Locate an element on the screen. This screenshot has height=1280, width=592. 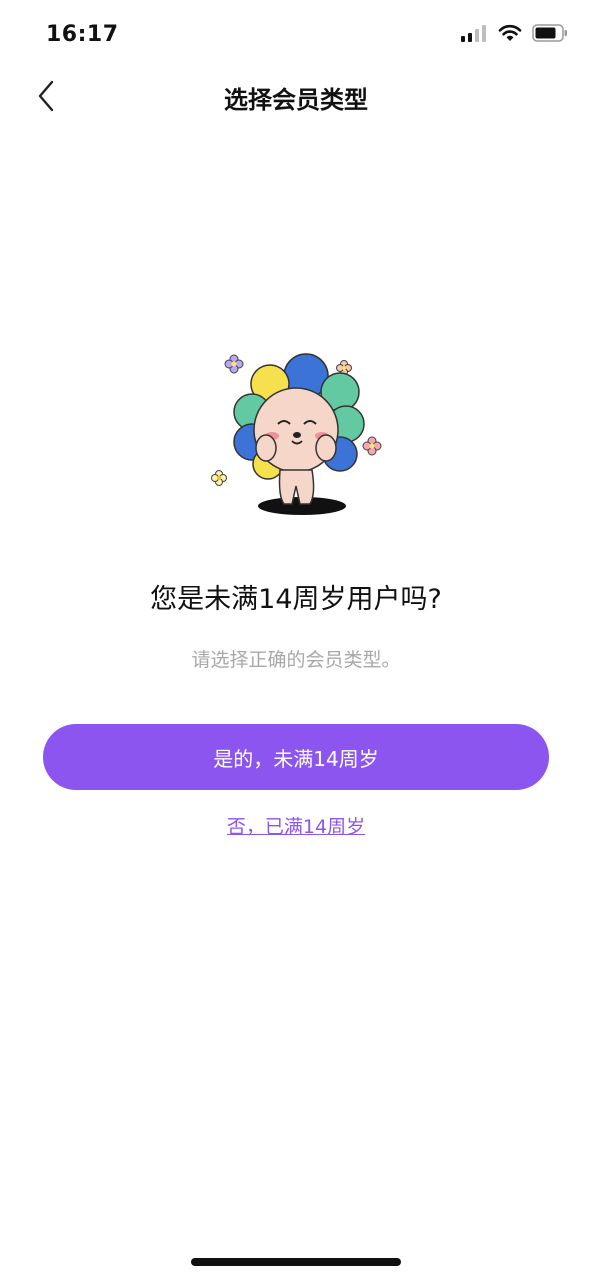
signal-icon is located at coordinates (473, 33).